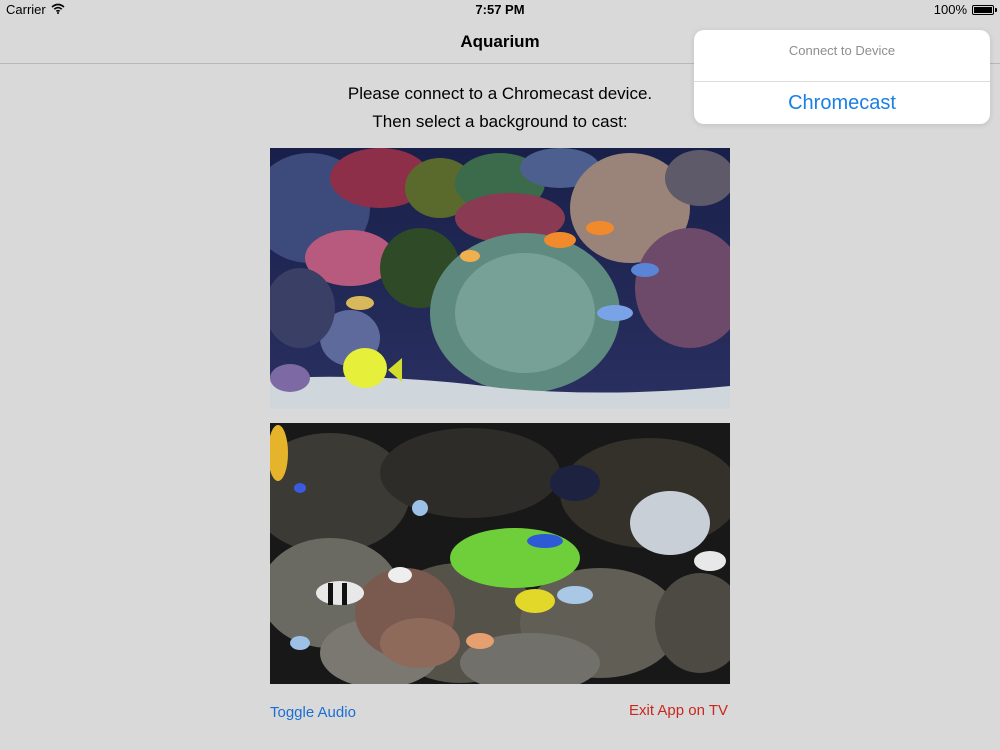 This screenshot has height=750, width=1000. I want to click on status-right: 100%, so click(965, 10).